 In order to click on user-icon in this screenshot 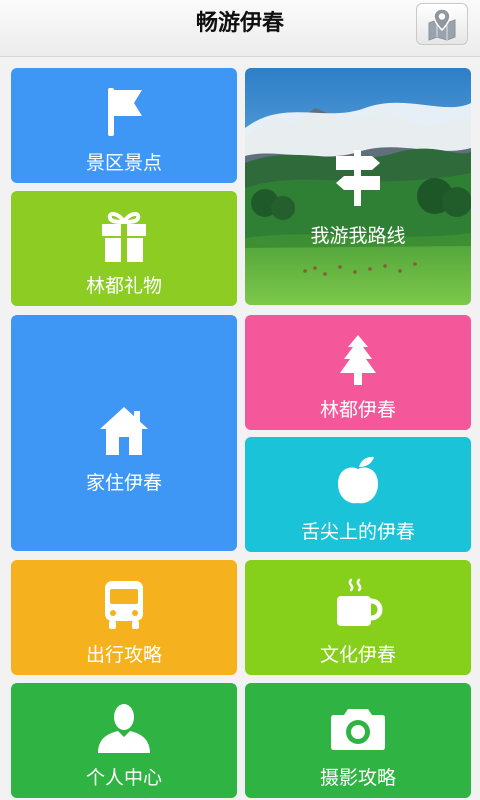, I will do `click(124, 728)`.